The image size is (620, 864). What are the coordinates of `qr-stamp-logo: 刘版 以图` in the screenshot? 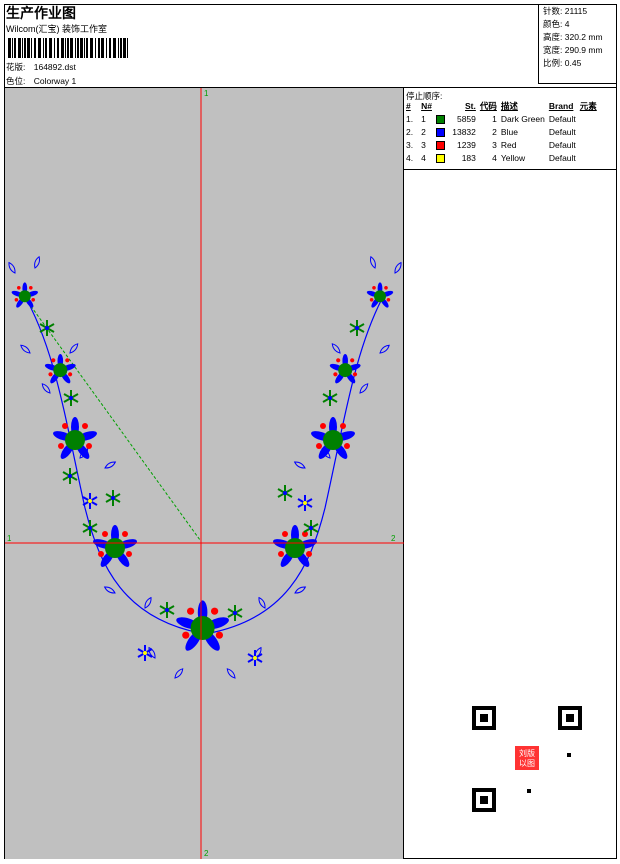 It's located at (527, 758).